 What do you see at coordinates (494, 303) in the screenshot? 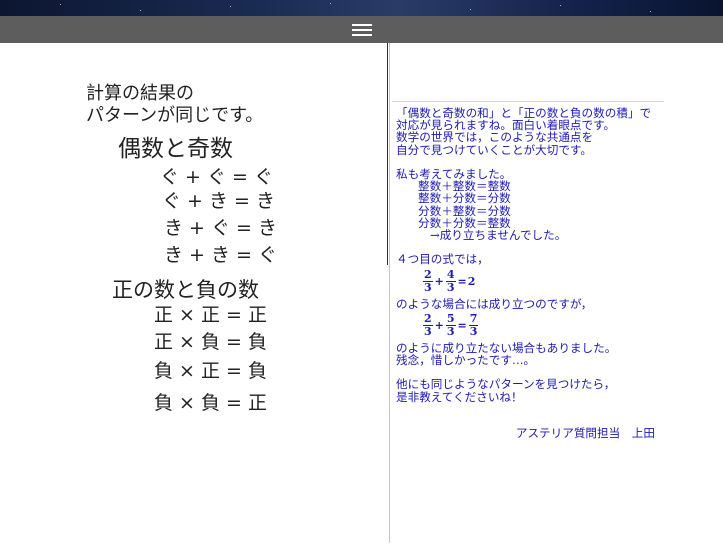
I see `comment-line: のような場合には成り立つのですが，` at bounding box center [494, 303].